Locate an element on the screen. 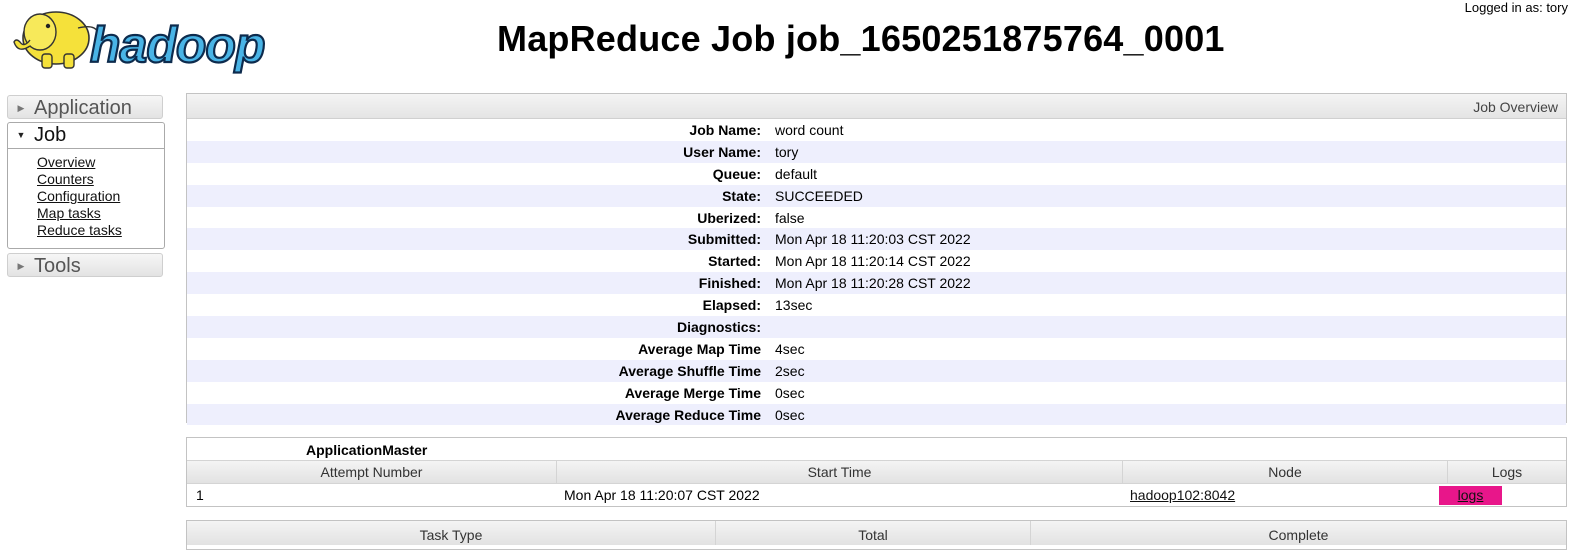  overview-row: Average Merge Time 0sec is located at coordinates (876, 393).